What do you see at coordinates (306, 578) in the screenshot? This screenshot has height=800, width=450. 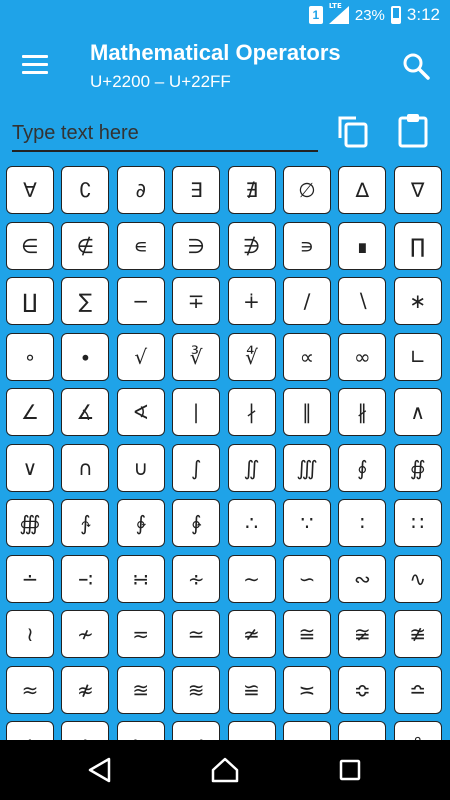 I see `symbol-key: ∽` at bounding box center [306, 578].